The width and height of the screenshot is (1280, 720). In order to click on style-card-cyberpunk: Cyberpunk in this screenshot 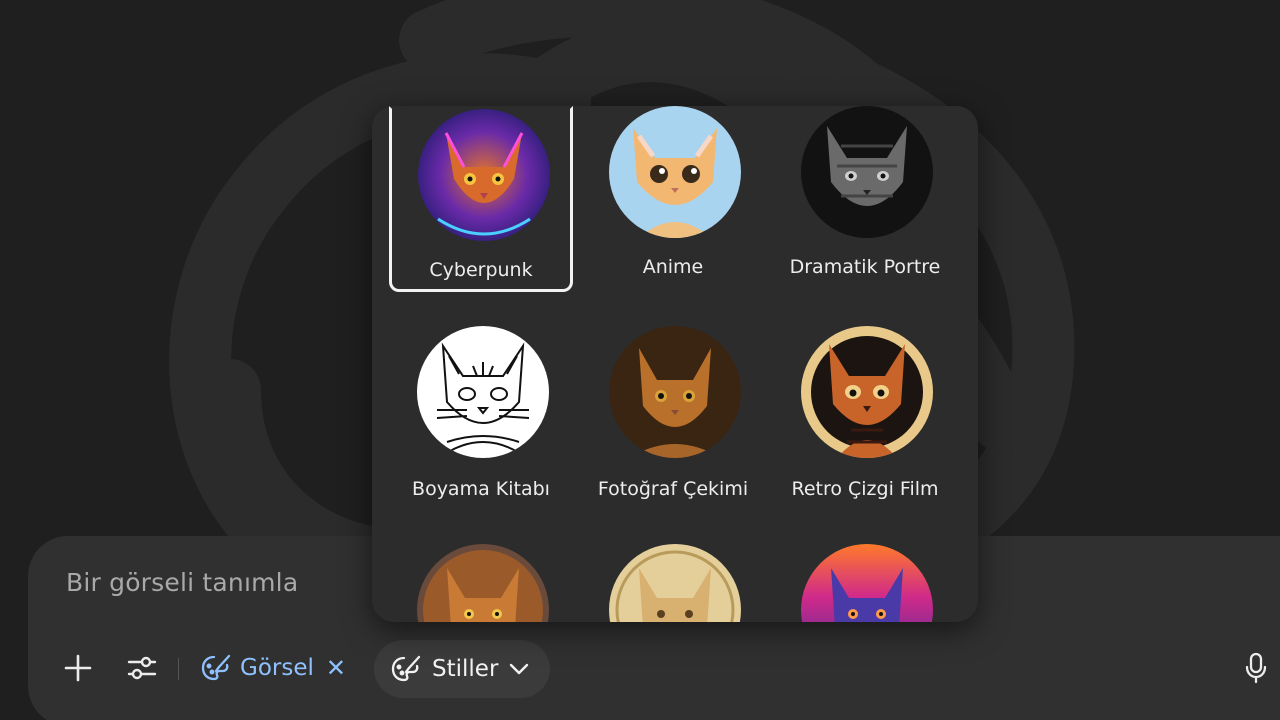, I will do `click(481, 199)`.